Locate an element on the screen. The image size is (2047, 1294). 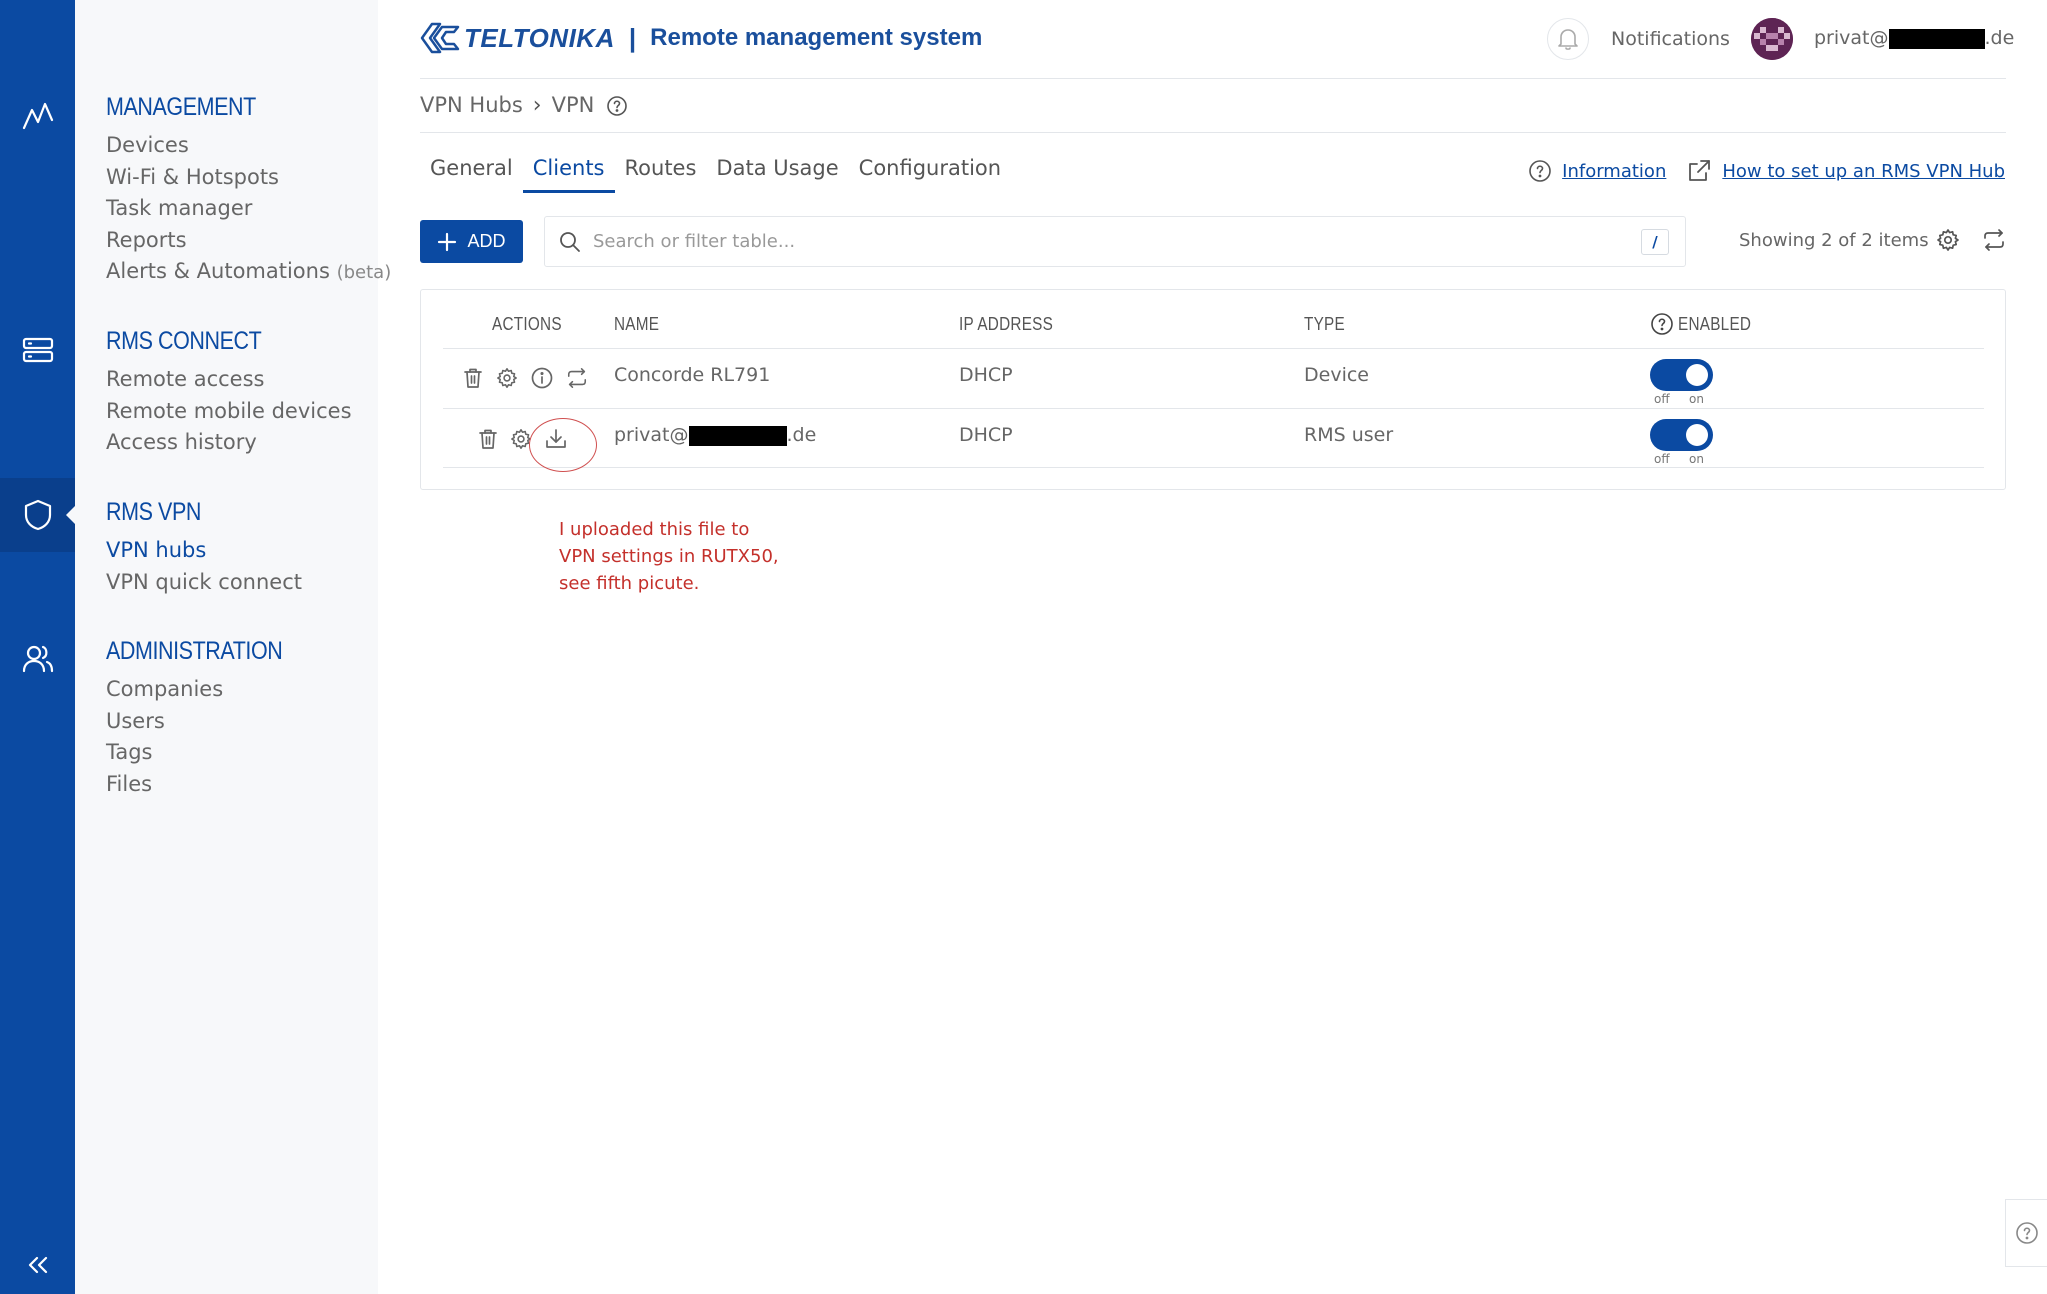
users-nav-button is located at coordinates (37, 659).